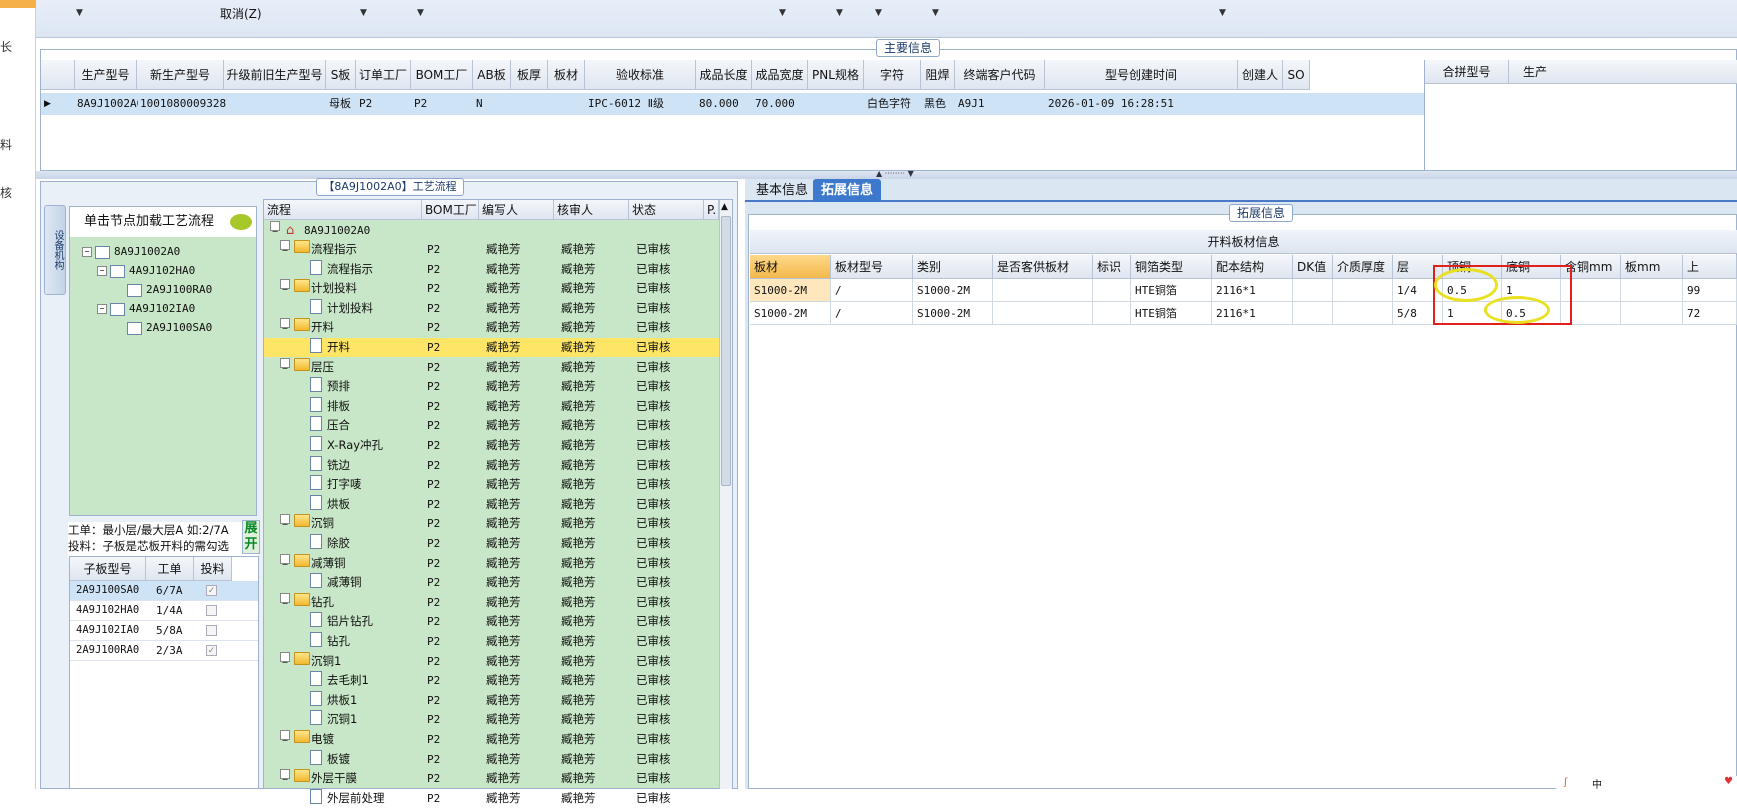  Describe the element at coordinates (491, 759) in the screenshot. I see `flow-row: 板镀 P2 臧艳芳 臧艳芳 已审核` at that location.